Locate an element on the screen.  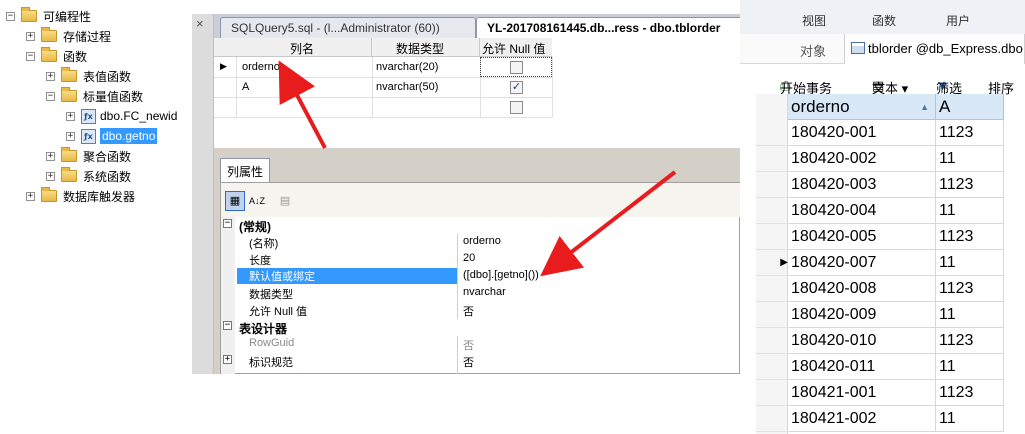
row-selector: ▶ is located at coordinates (772, 263).